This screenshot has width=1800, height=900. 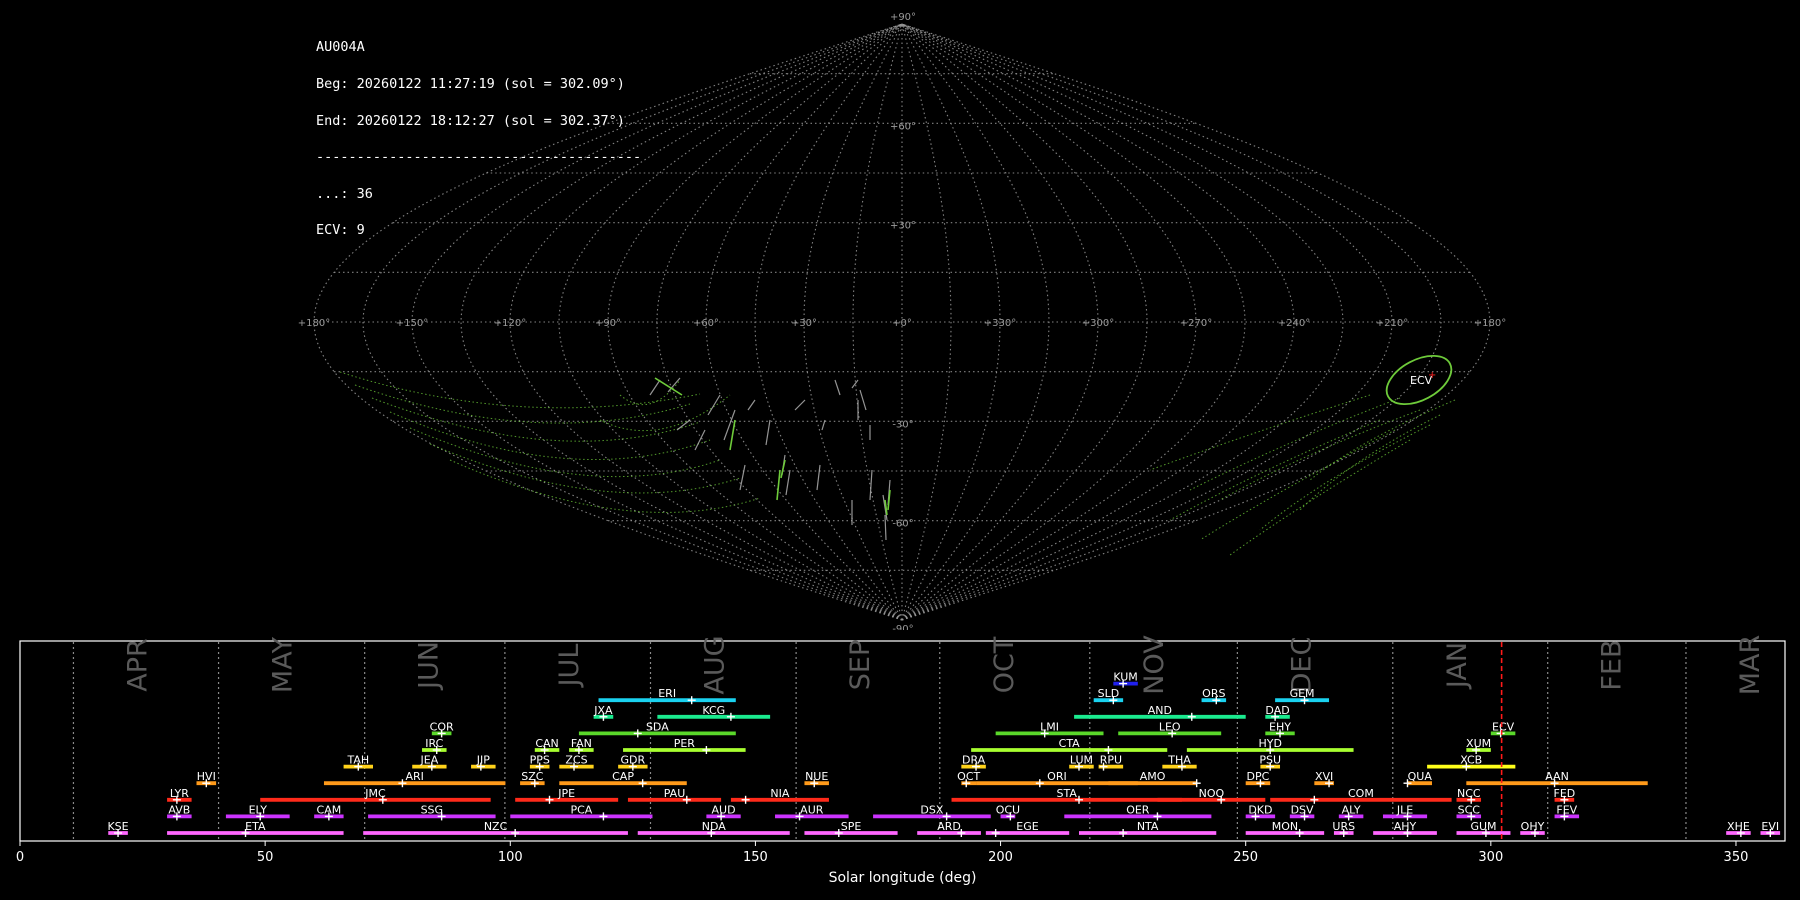 What do you see at coordinates (1081, 762) in the screenshot?
I see `shower-lum: LUM` at bounding box center [1081, 762].